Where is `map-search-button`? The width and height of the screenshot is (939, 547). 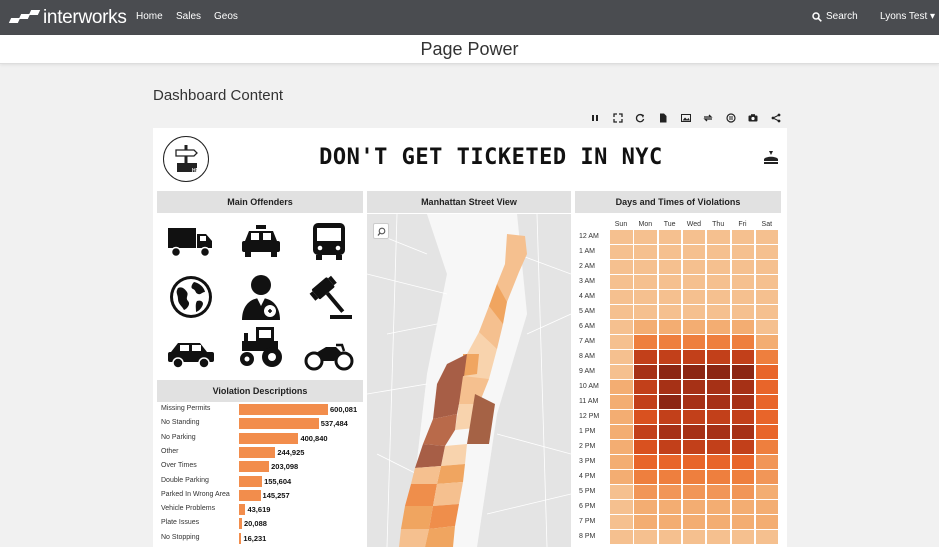
map-search-button is located at coordinates (381, 231).